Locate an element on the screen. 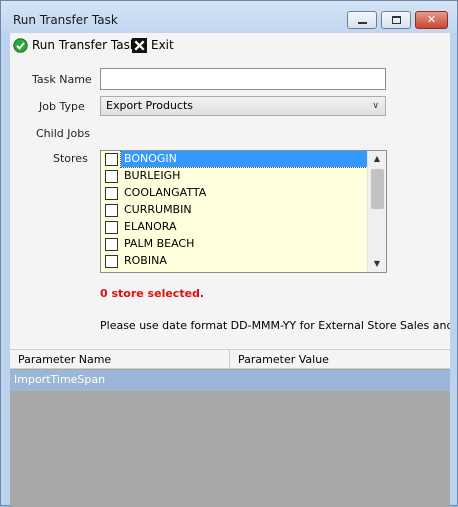 The width and height of the screenshot is (458, 507). task-name-input is located at coordinates (243, 79).